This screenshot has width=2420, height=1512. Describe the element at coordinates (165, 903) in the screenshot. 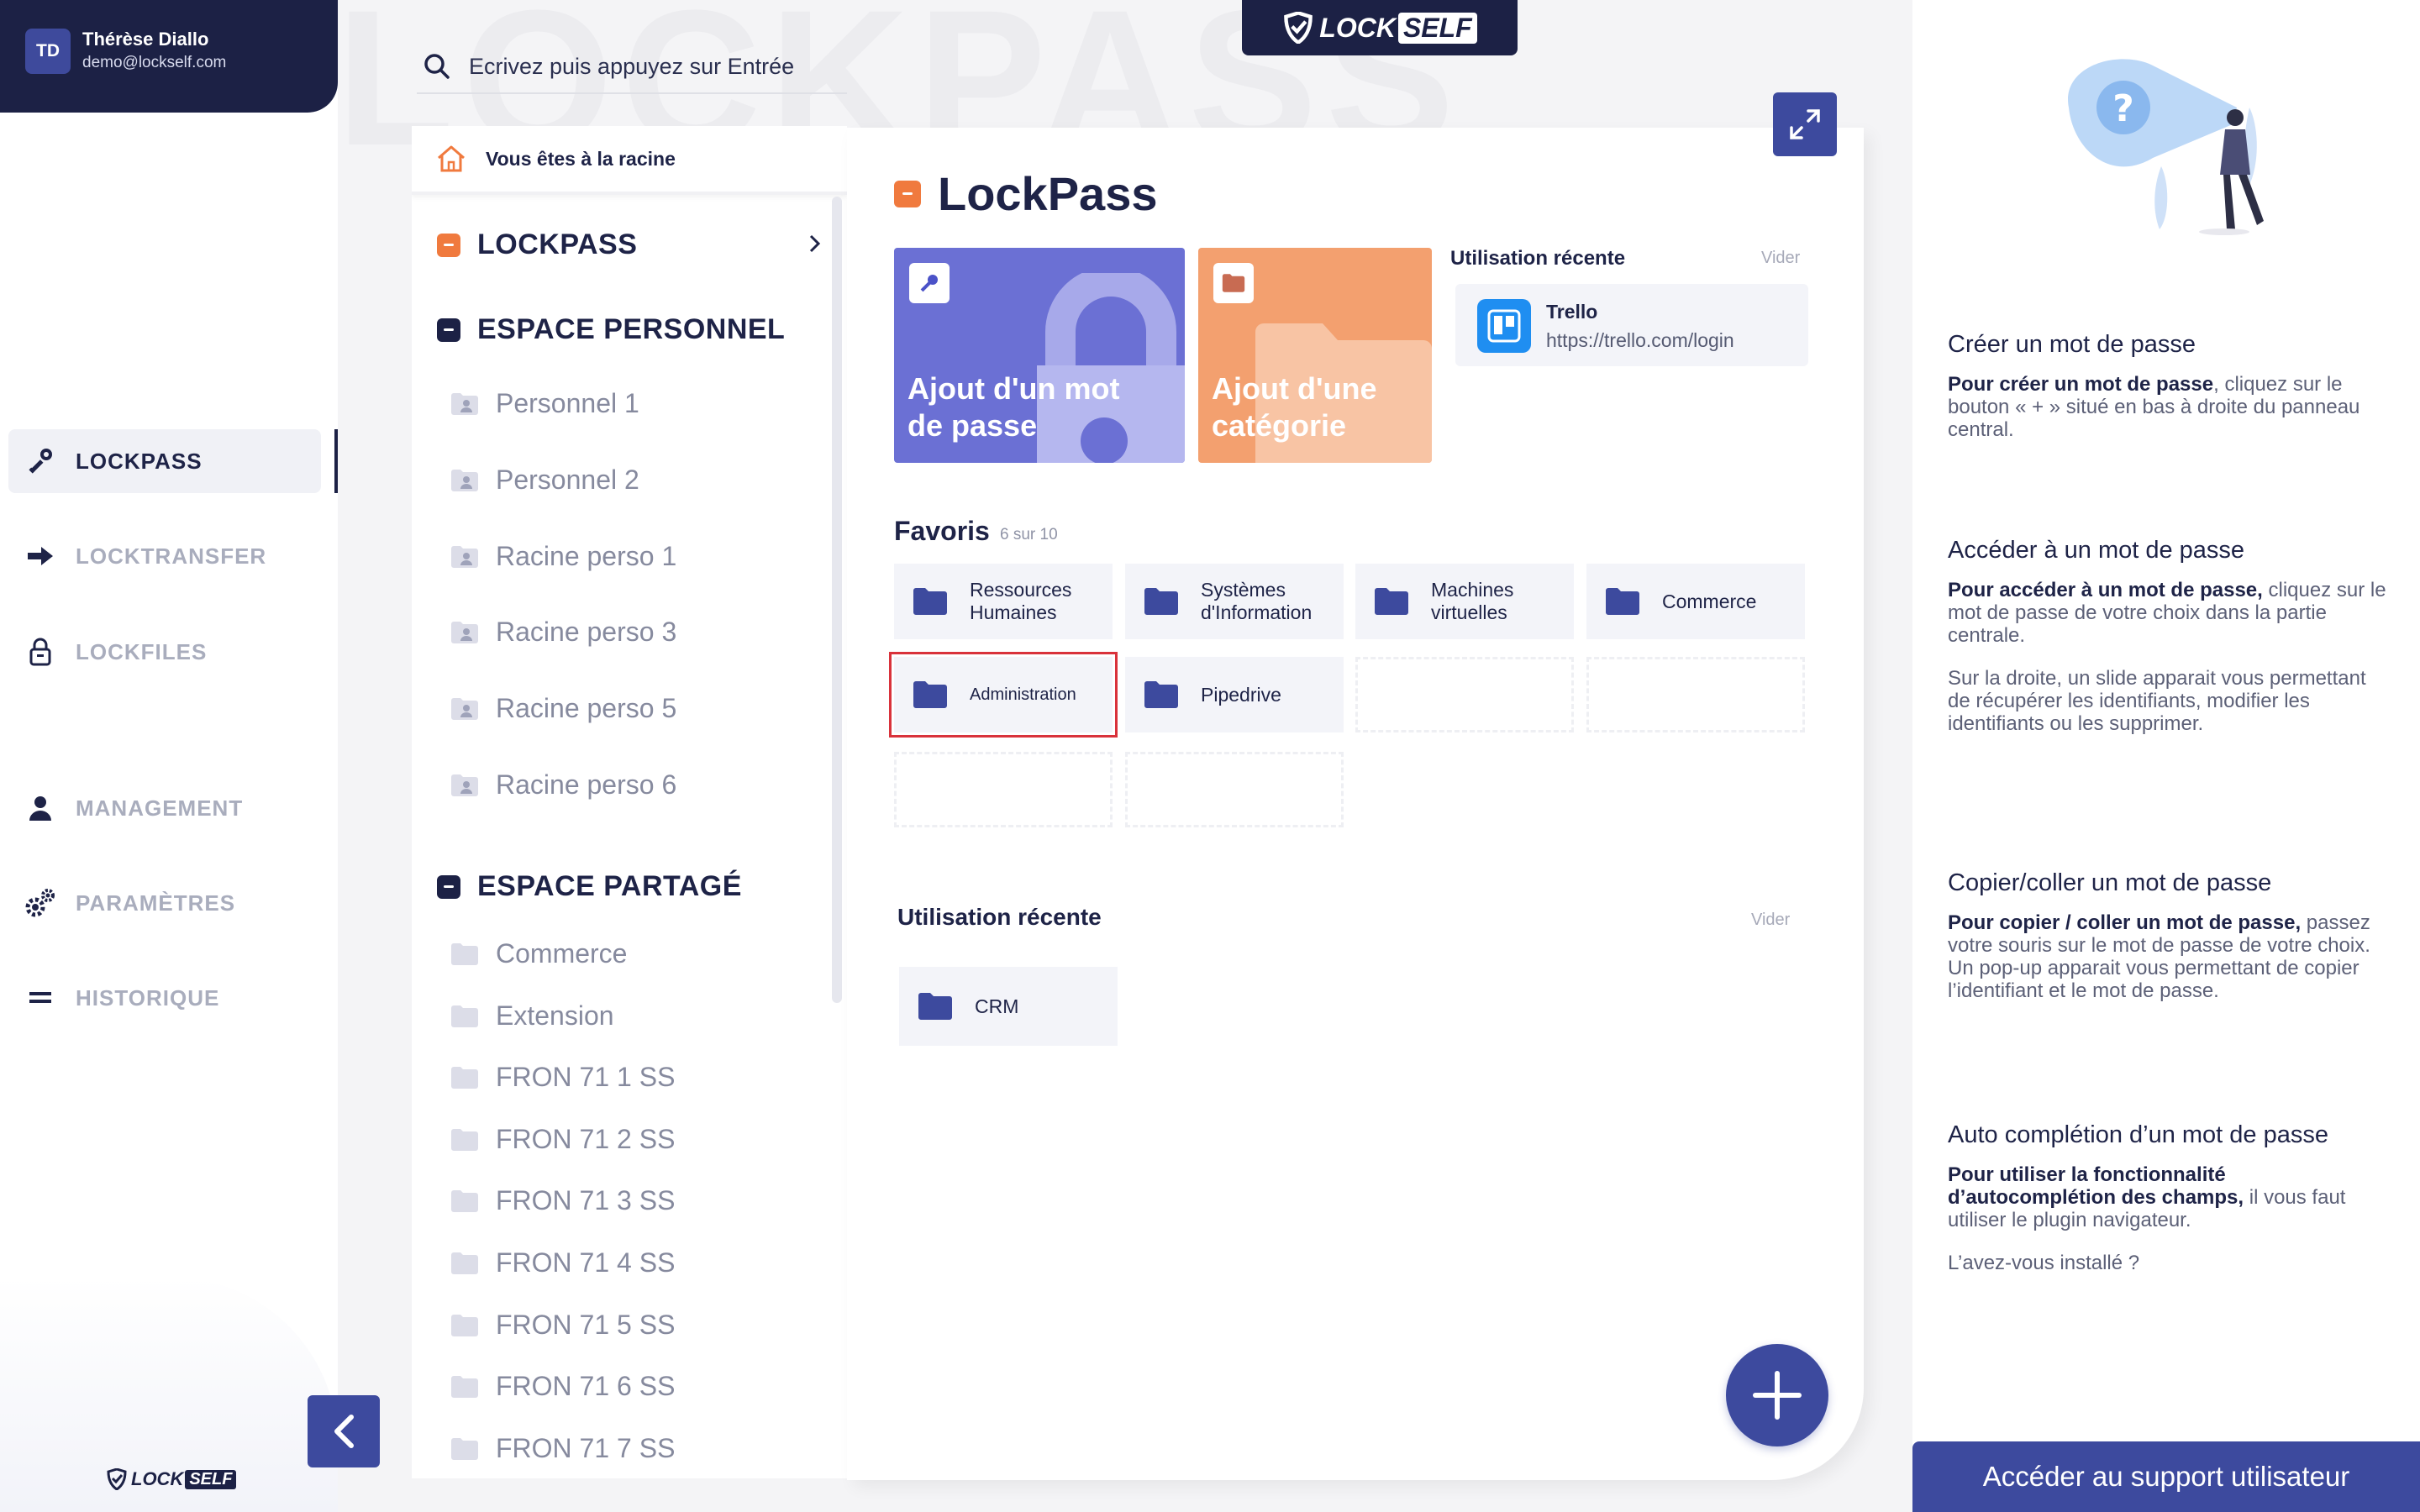

I see `nav-item-parametres: PARAMÈTRES` at that location.